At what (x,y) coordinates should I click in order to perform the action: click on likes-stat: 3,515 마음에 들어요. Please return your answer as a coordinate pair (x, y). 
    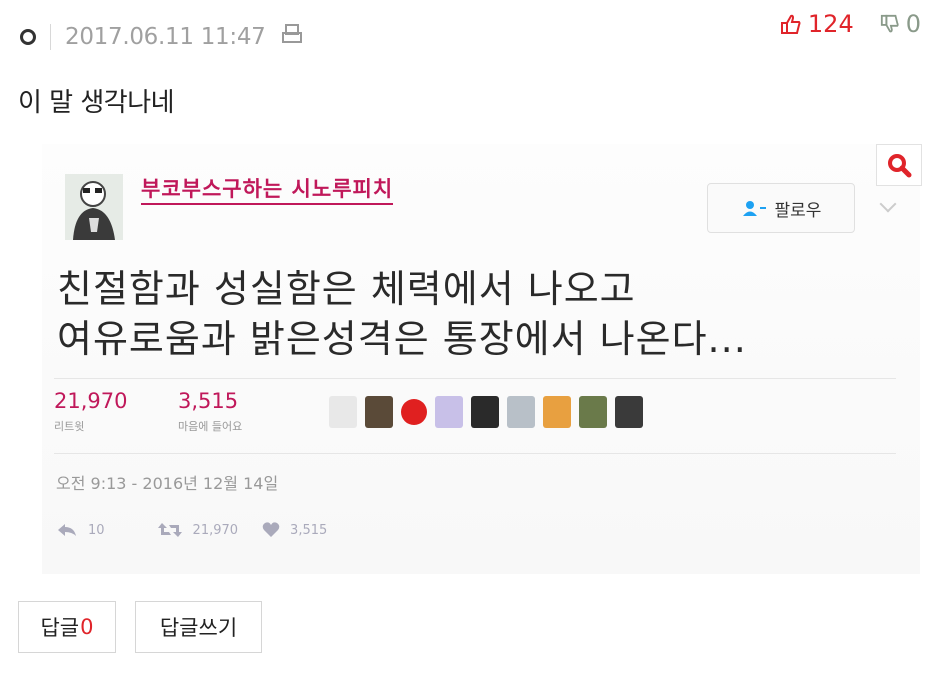
    Looking at the image, I should click on (210, 411).